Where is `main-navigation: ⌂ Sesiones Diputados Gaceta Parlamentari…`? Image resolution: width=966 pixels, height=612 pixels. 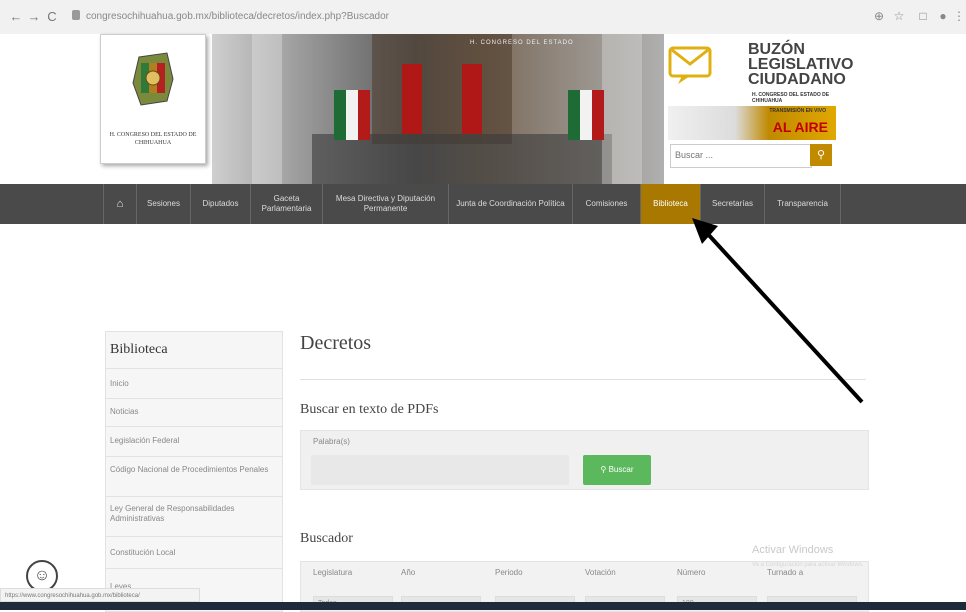 main-navigation: ⌂ Sesiones Diputados Gaceta Parlamentari… is located at coordinates (483, 204).